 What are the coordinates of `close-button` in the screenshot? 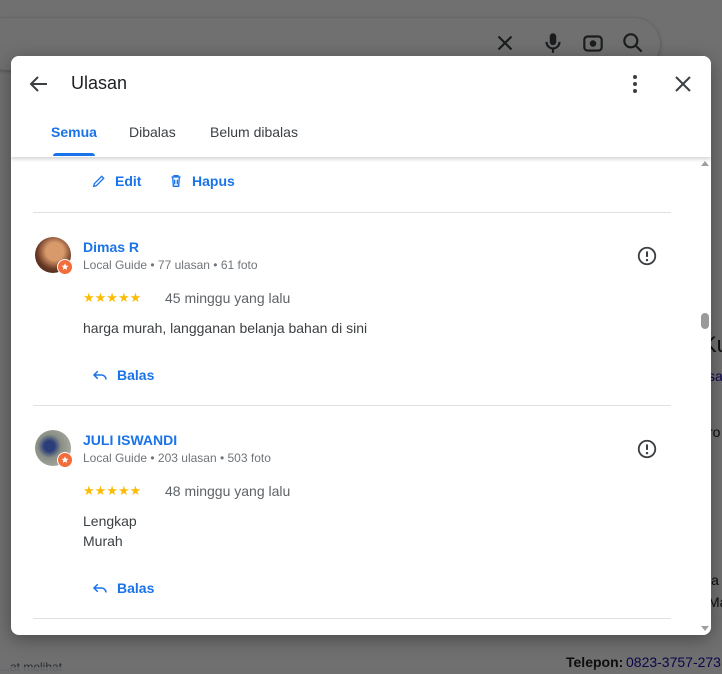 It's located at (683, 84).